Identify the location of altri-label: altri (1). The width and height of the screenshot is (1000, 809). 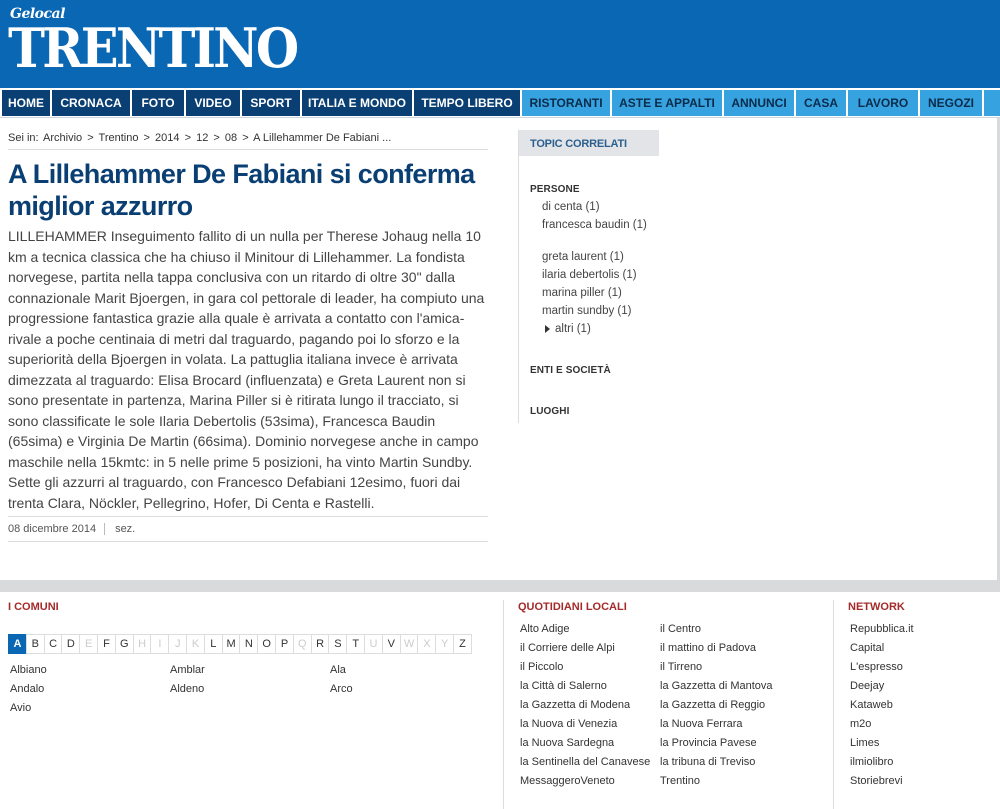
(573, 329).